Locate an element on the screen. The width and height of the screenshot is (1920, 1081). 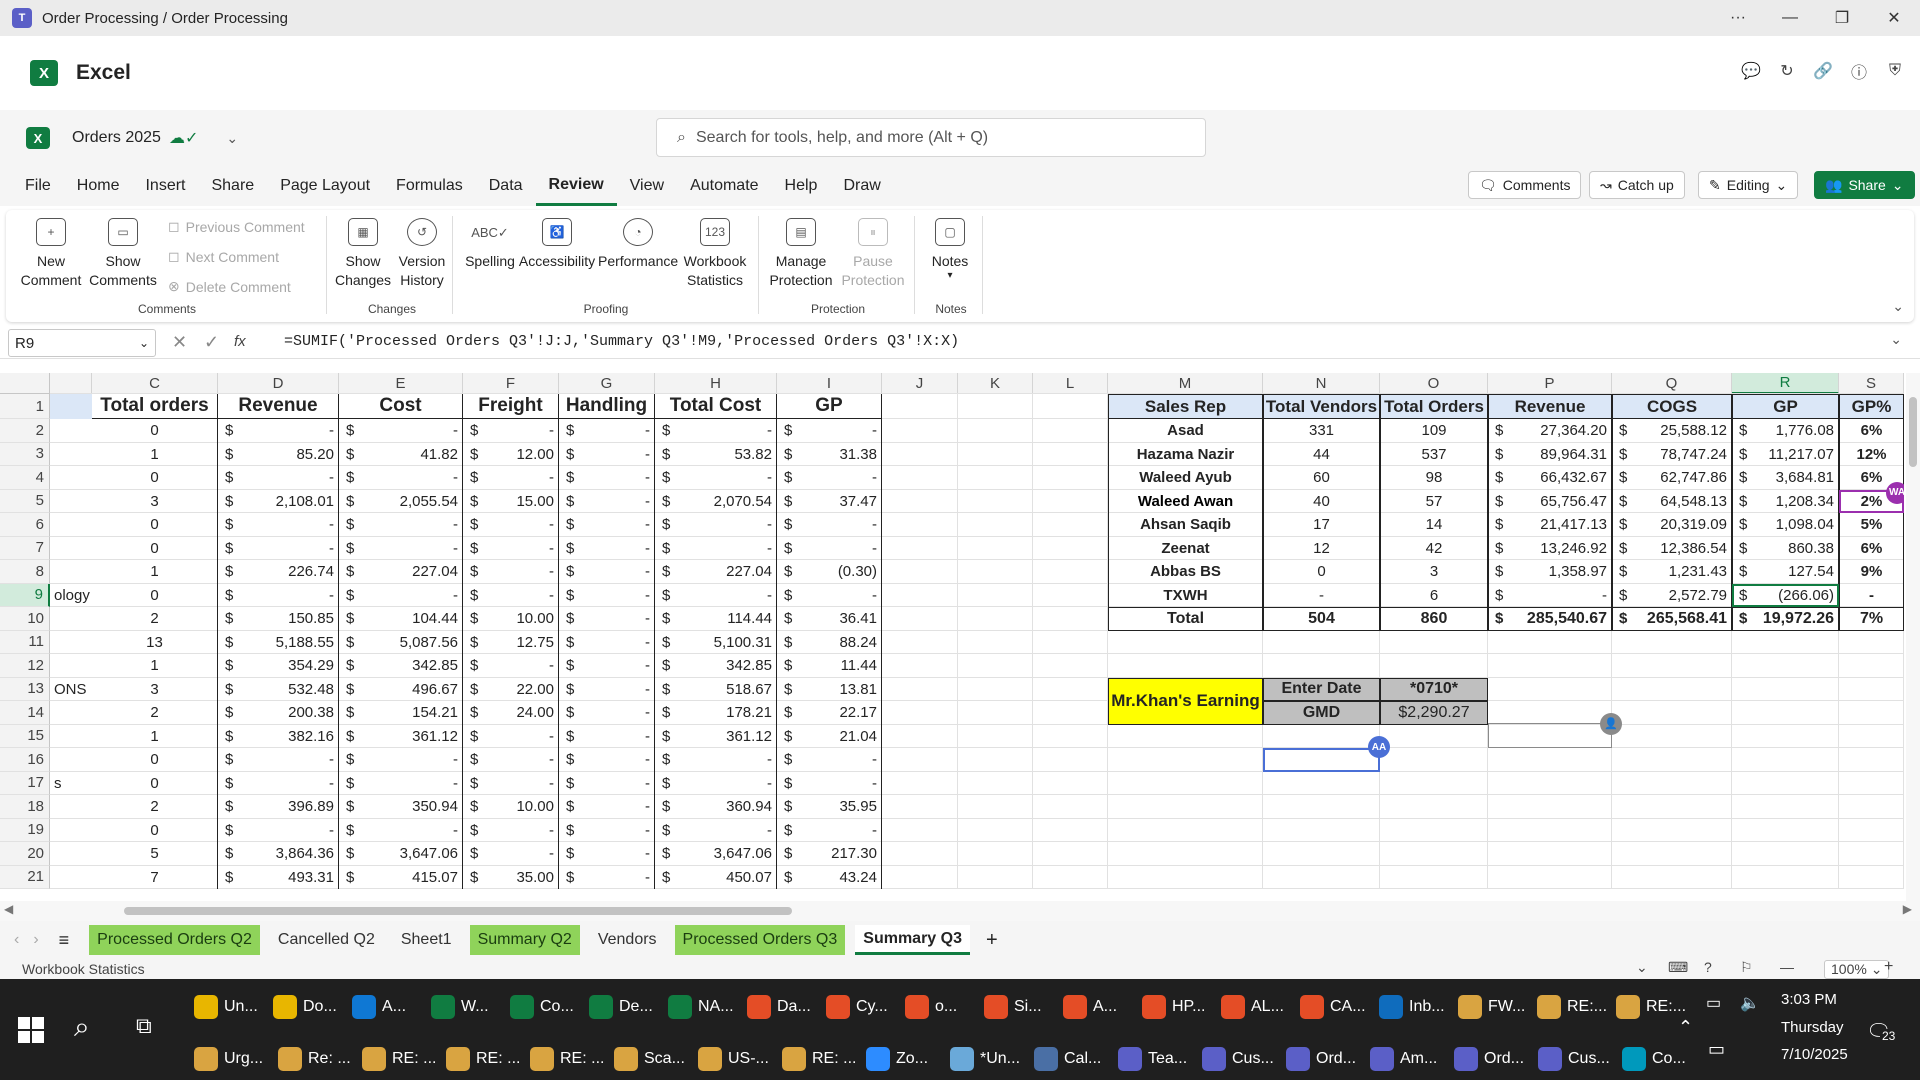
sheet-tab: Summary Q3 is located at coordinates (912, 940).